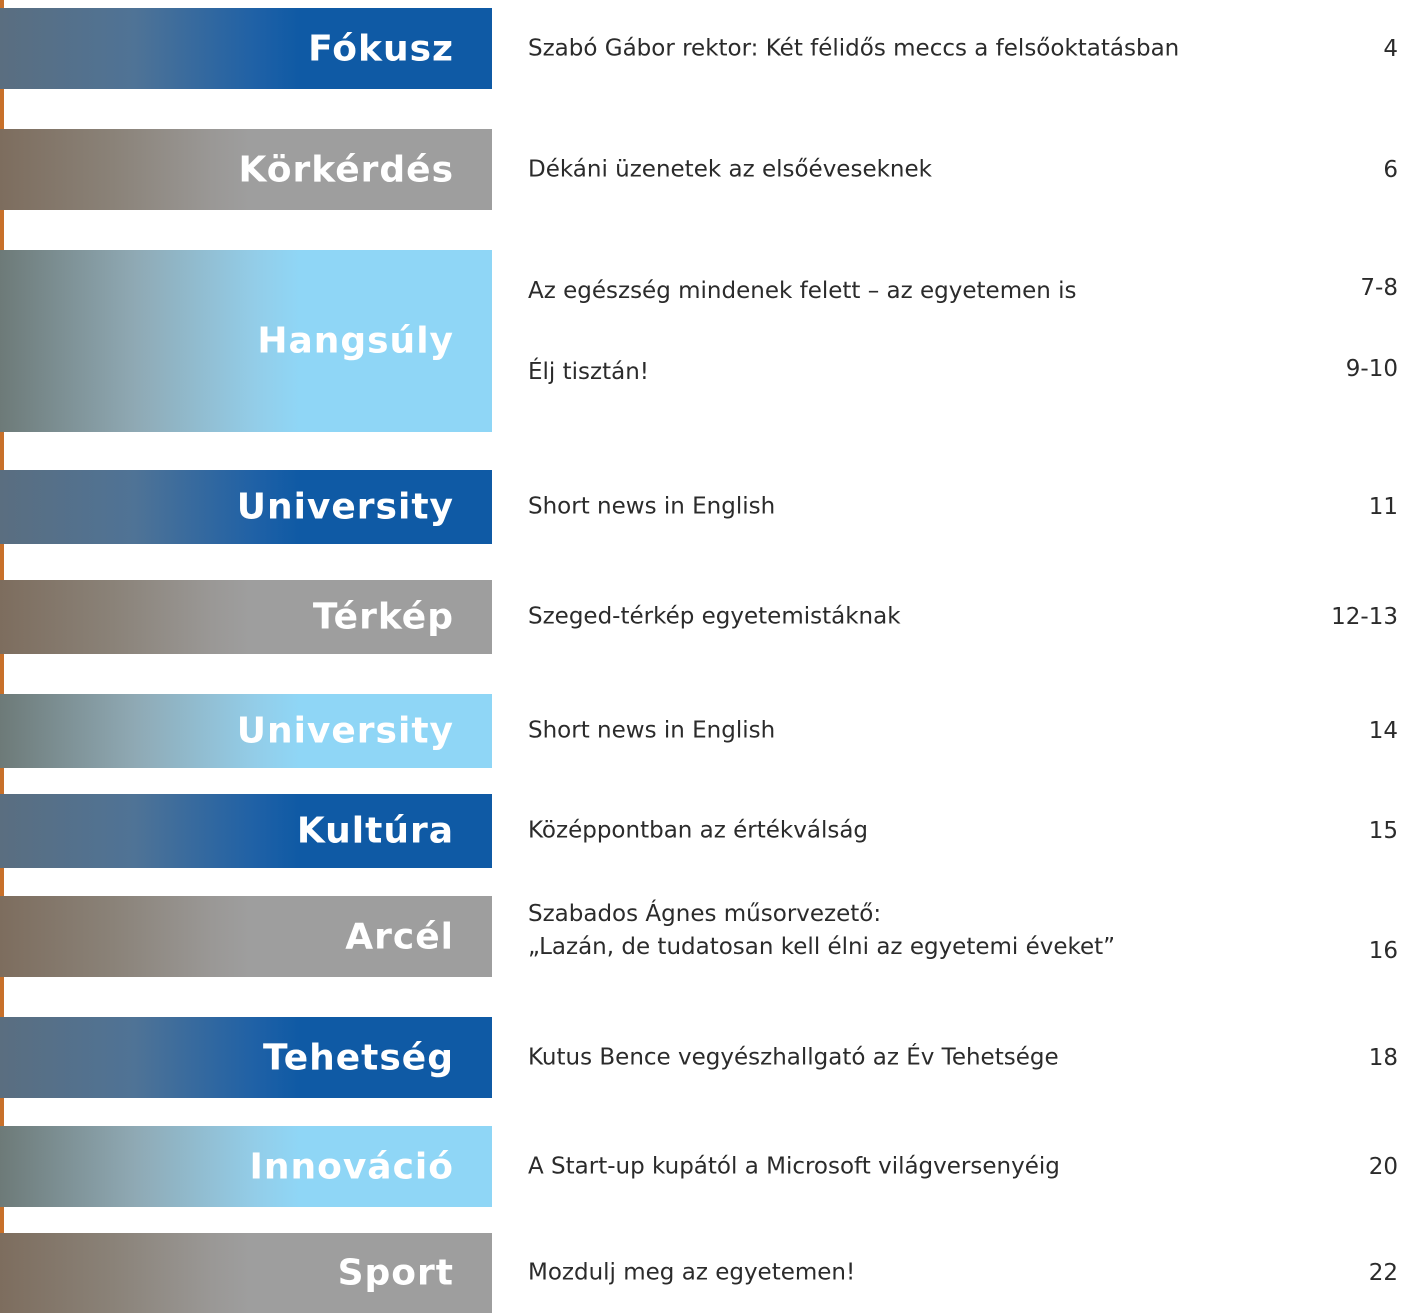 The width and height of the screenshot is (1410, 1313). I want to click on category-banner: Innováció, so click(246, 1166).